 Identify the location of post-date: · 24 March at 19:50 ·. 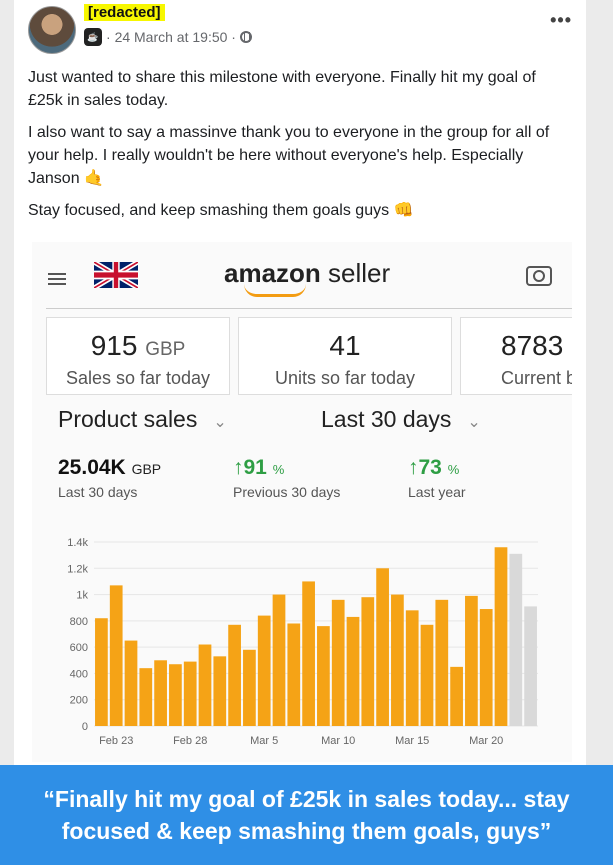
(171, 37).